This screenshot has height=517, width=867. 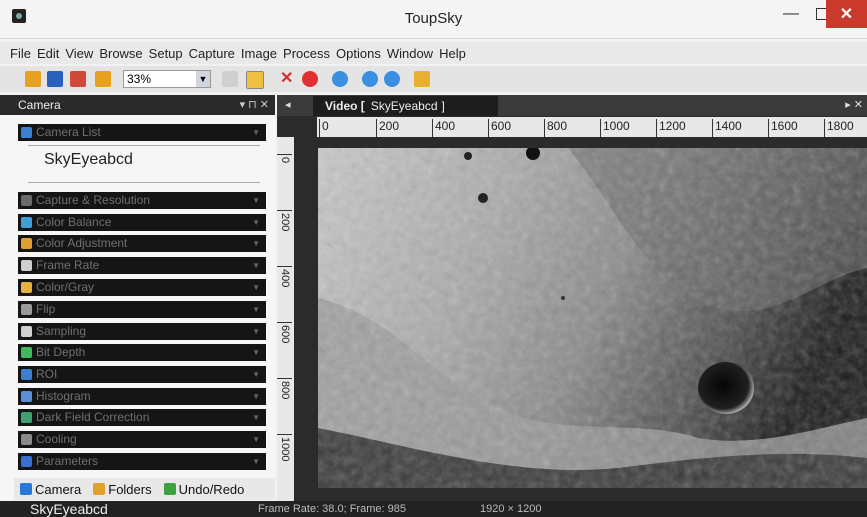 What do you see at coordinates (82, 243) in the screenshot?
I see `section-label: Color Adjustment` at bounding box center [82, 243].